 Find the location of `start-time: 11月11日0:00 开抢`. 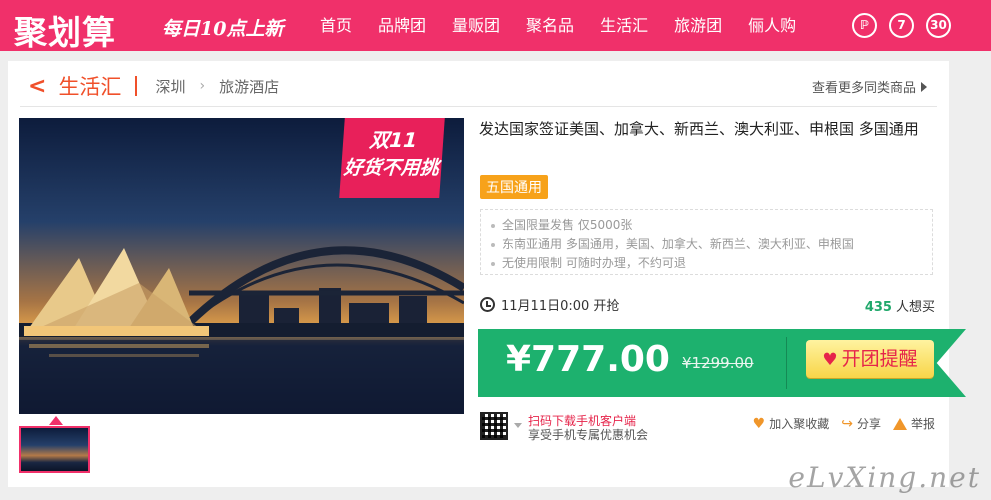

start-time: 11月11日0:00 开抢 is located at coordinates (549, 304).